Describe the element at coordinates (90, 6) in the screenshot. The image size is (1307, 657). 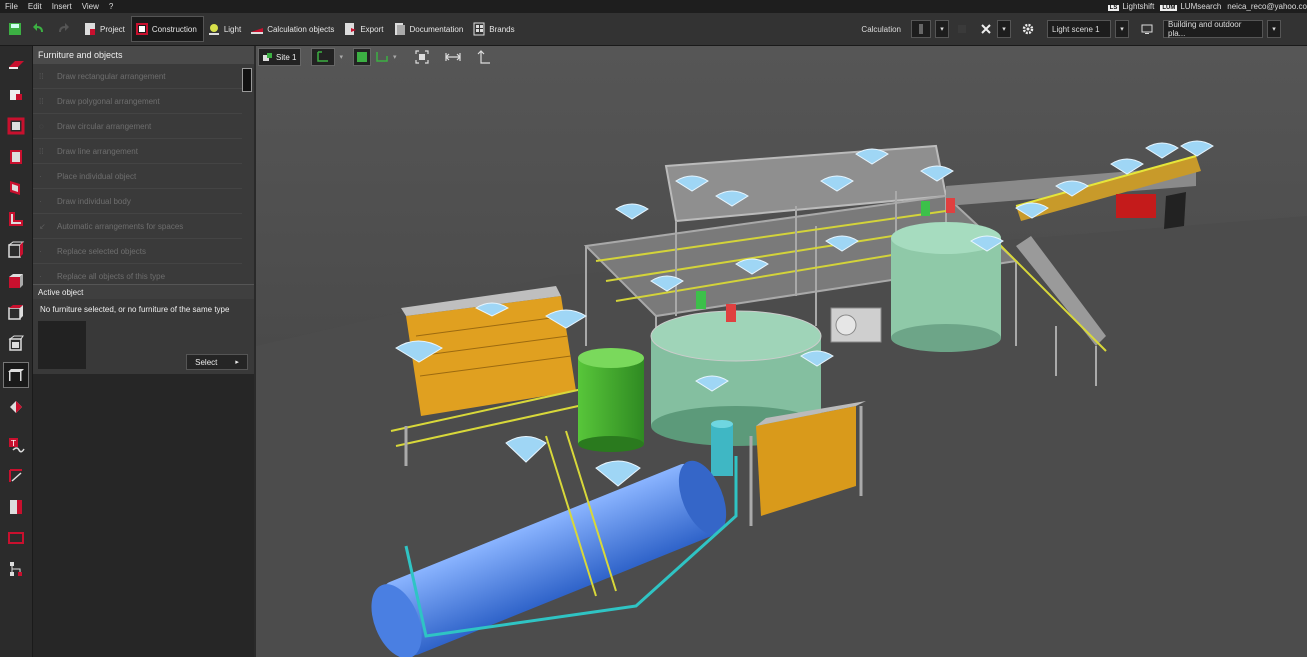
I see `menu-view: View` at that location.